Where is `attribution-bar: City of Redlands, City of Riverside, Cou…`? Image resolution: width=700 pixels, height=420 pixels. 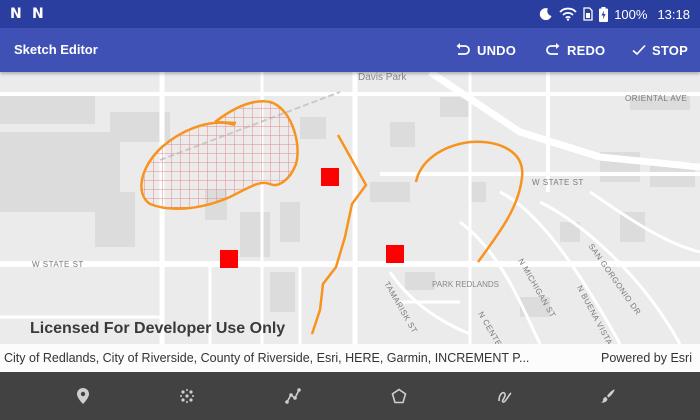 attribution-bar: City of Redlands, City of Riverside, Cou… is located at coordinates (350, 358).